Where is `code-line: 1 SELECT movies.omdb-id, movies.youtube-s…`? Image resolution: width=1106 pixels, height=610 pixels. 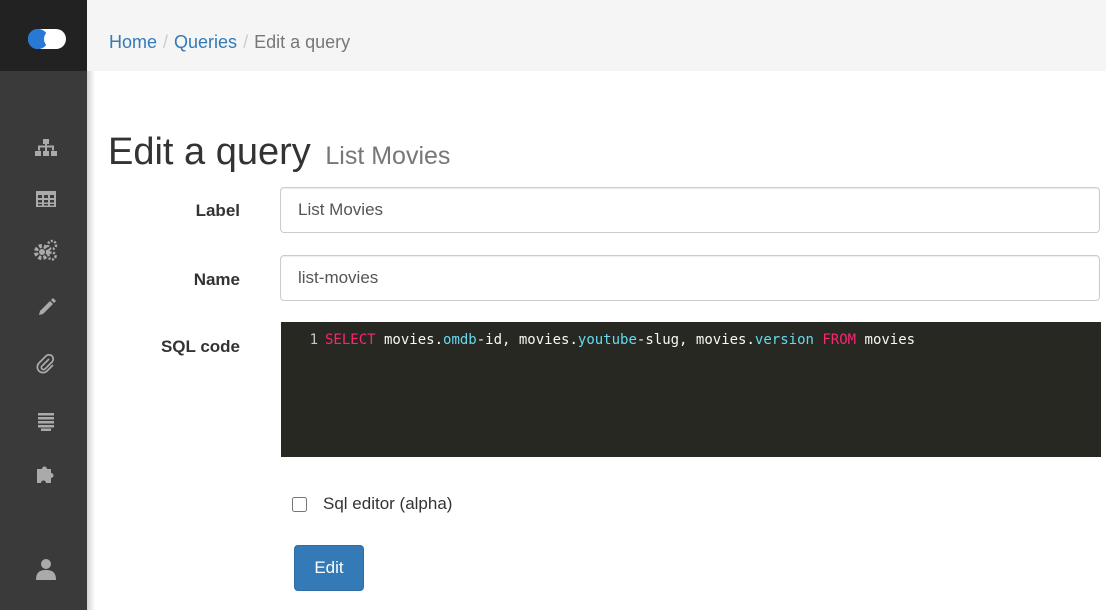
code-line: 1 SELECT movies.omdb-id, movies.youtube-s… is located at coordinates (691, 340).